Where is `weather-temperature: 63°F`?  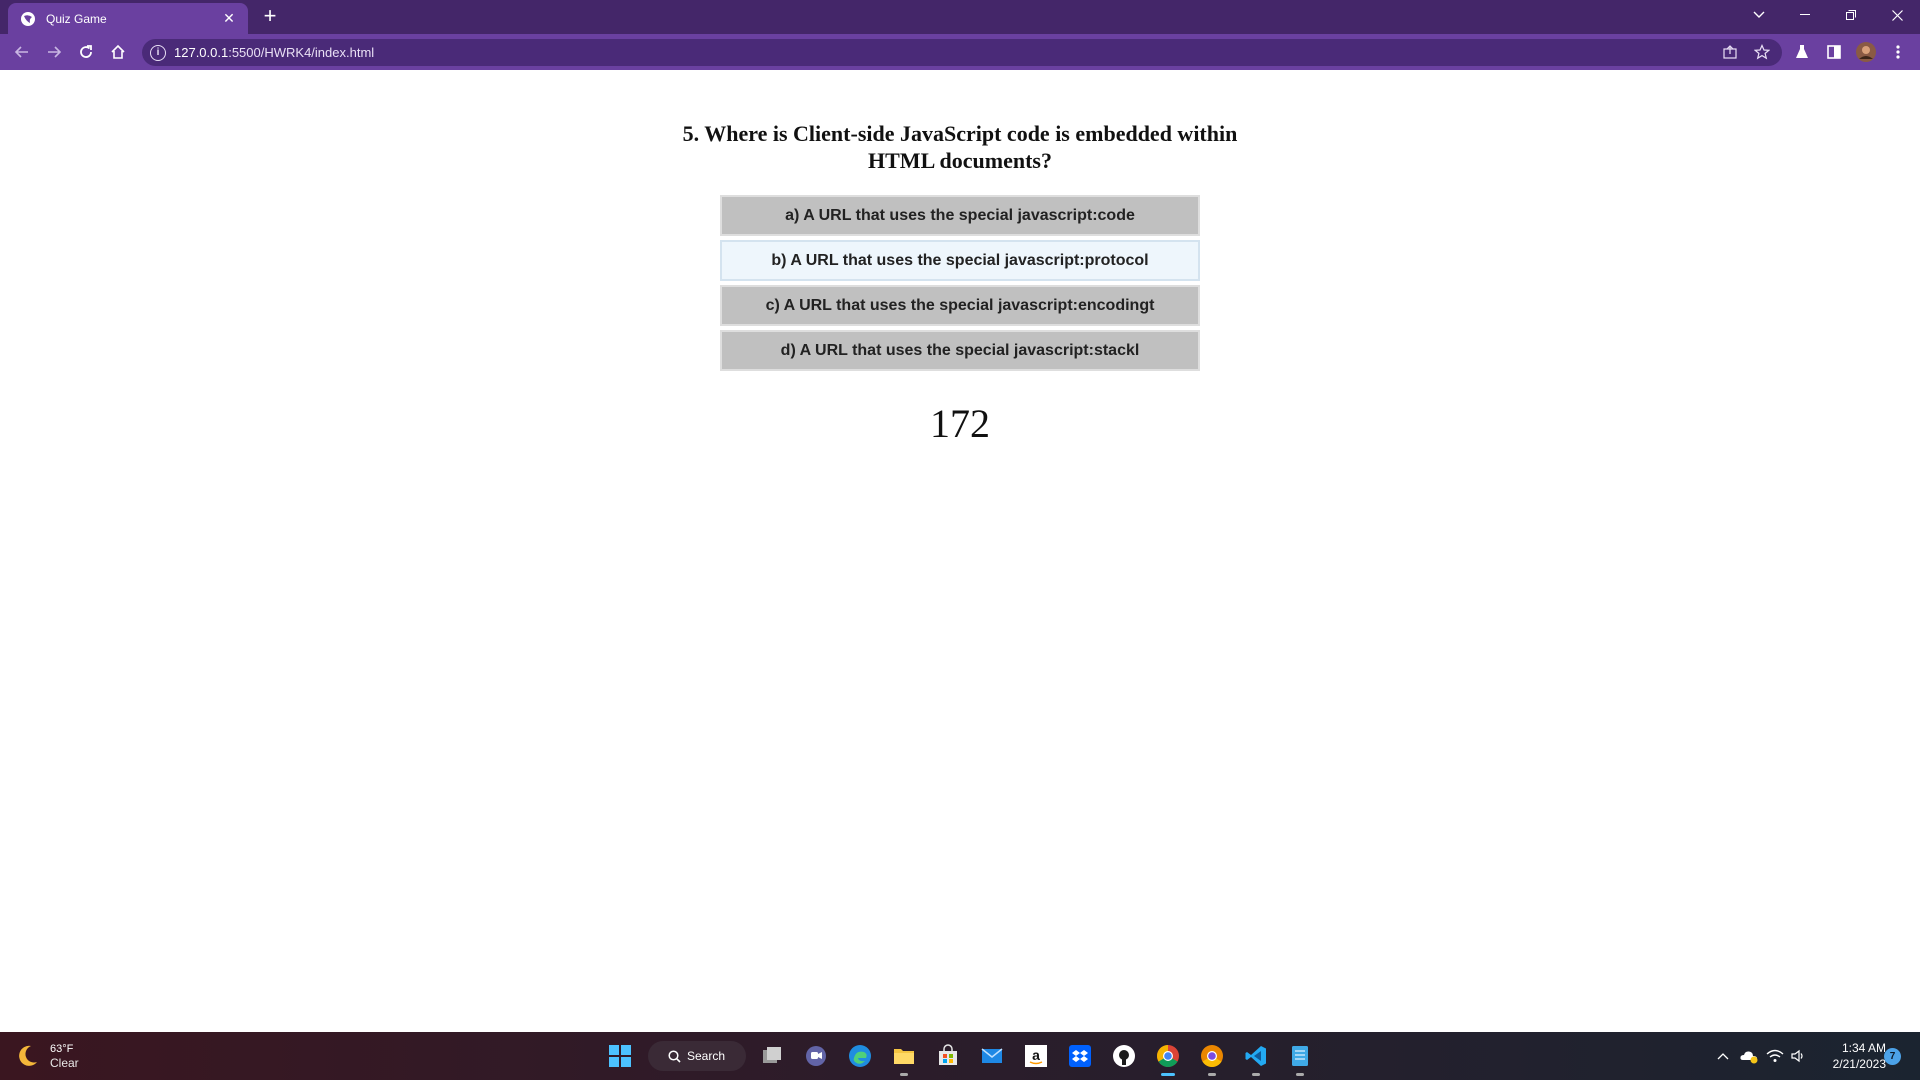 weather-temperature: 63°F is located at coordinates (62, 1048).